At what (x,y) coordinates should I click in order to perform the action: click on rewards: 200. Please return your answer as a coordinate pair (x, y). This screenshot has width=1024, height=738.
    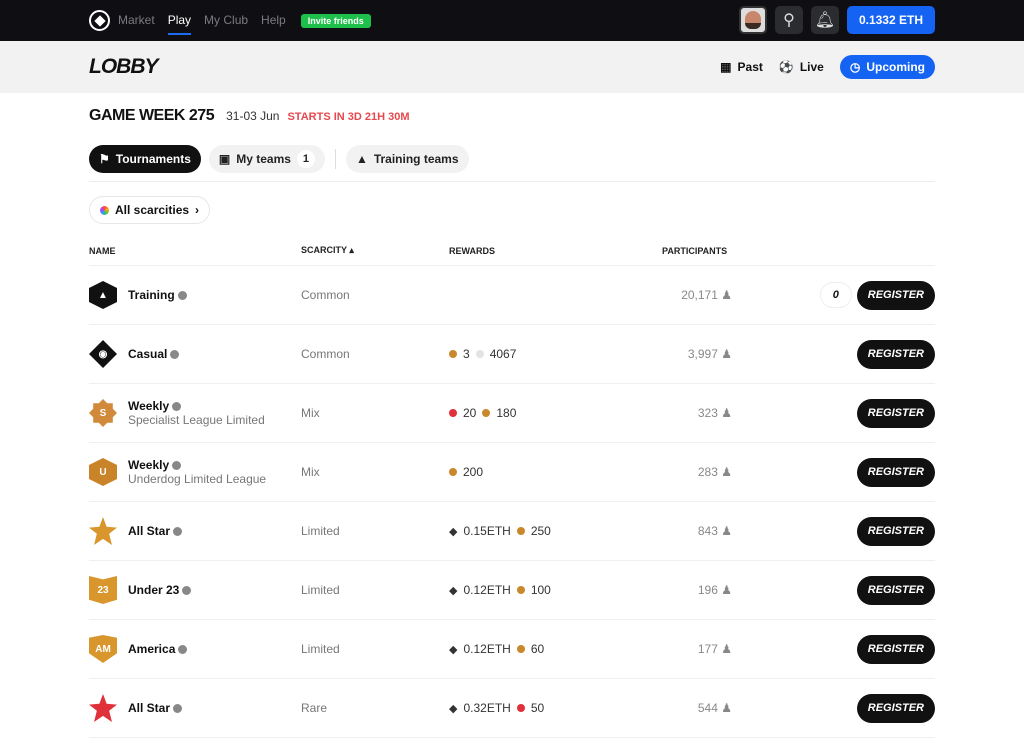
    Looking at the image, I should click on (519, 472).